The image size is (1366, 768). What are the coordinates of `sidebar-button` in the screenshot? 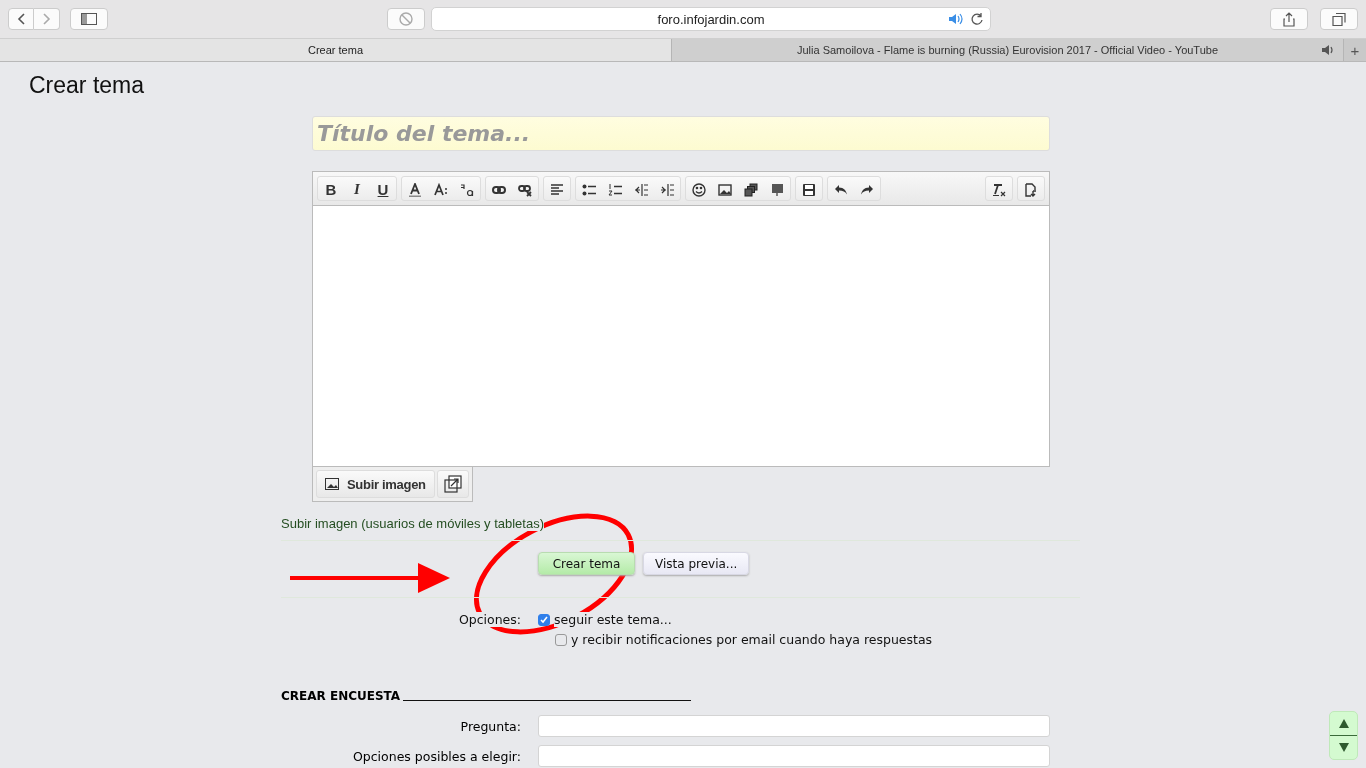 It's located at (89, 19).